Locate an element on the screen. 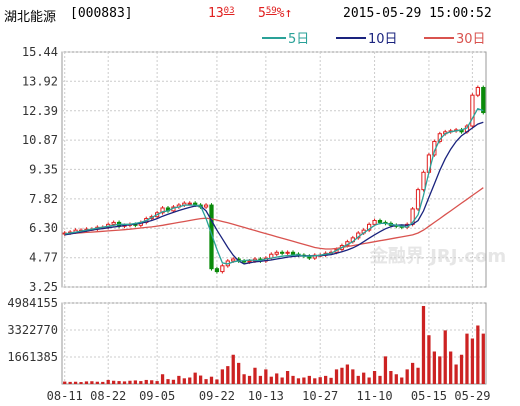 The height and width of the screenshot is (406, 520). price-tick-label: 3.25 is located at coordinates (43, 287).